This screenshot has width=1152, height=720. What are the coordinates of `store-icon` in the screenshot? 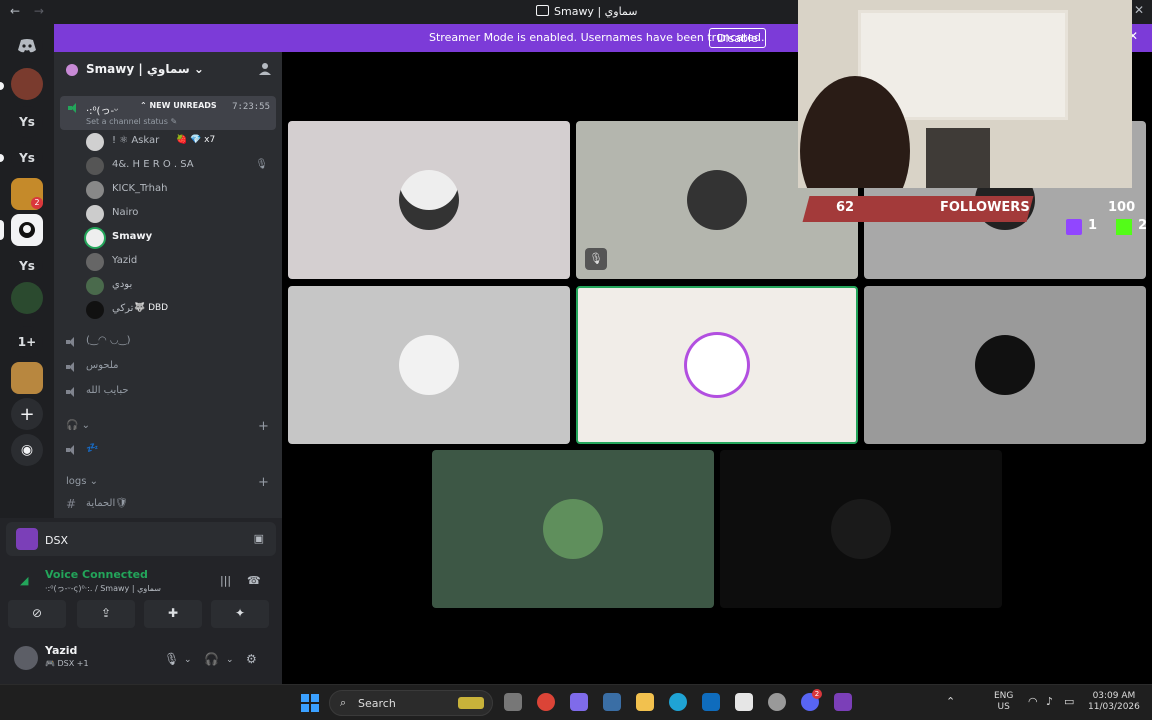 It's located at (744, 702).